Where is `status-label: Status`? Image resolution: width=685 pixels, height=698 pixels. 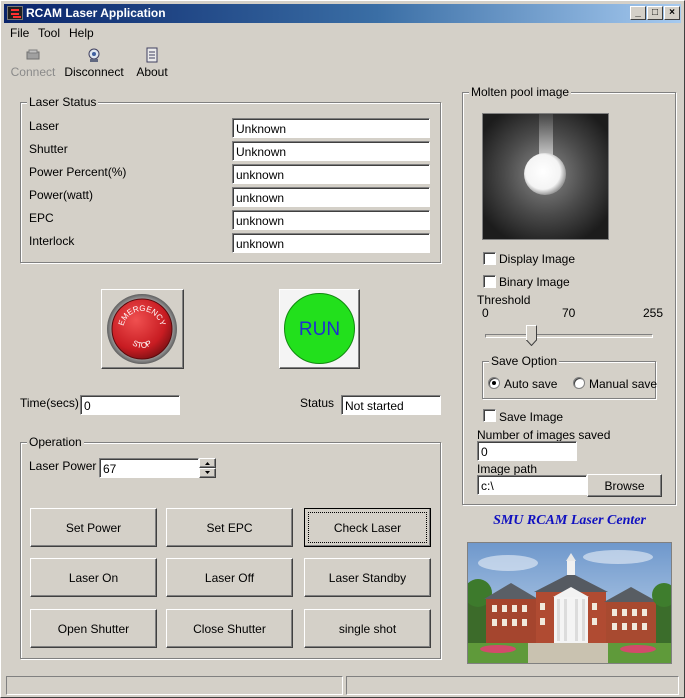
status-label: Status is located at coordinates (317, 403).